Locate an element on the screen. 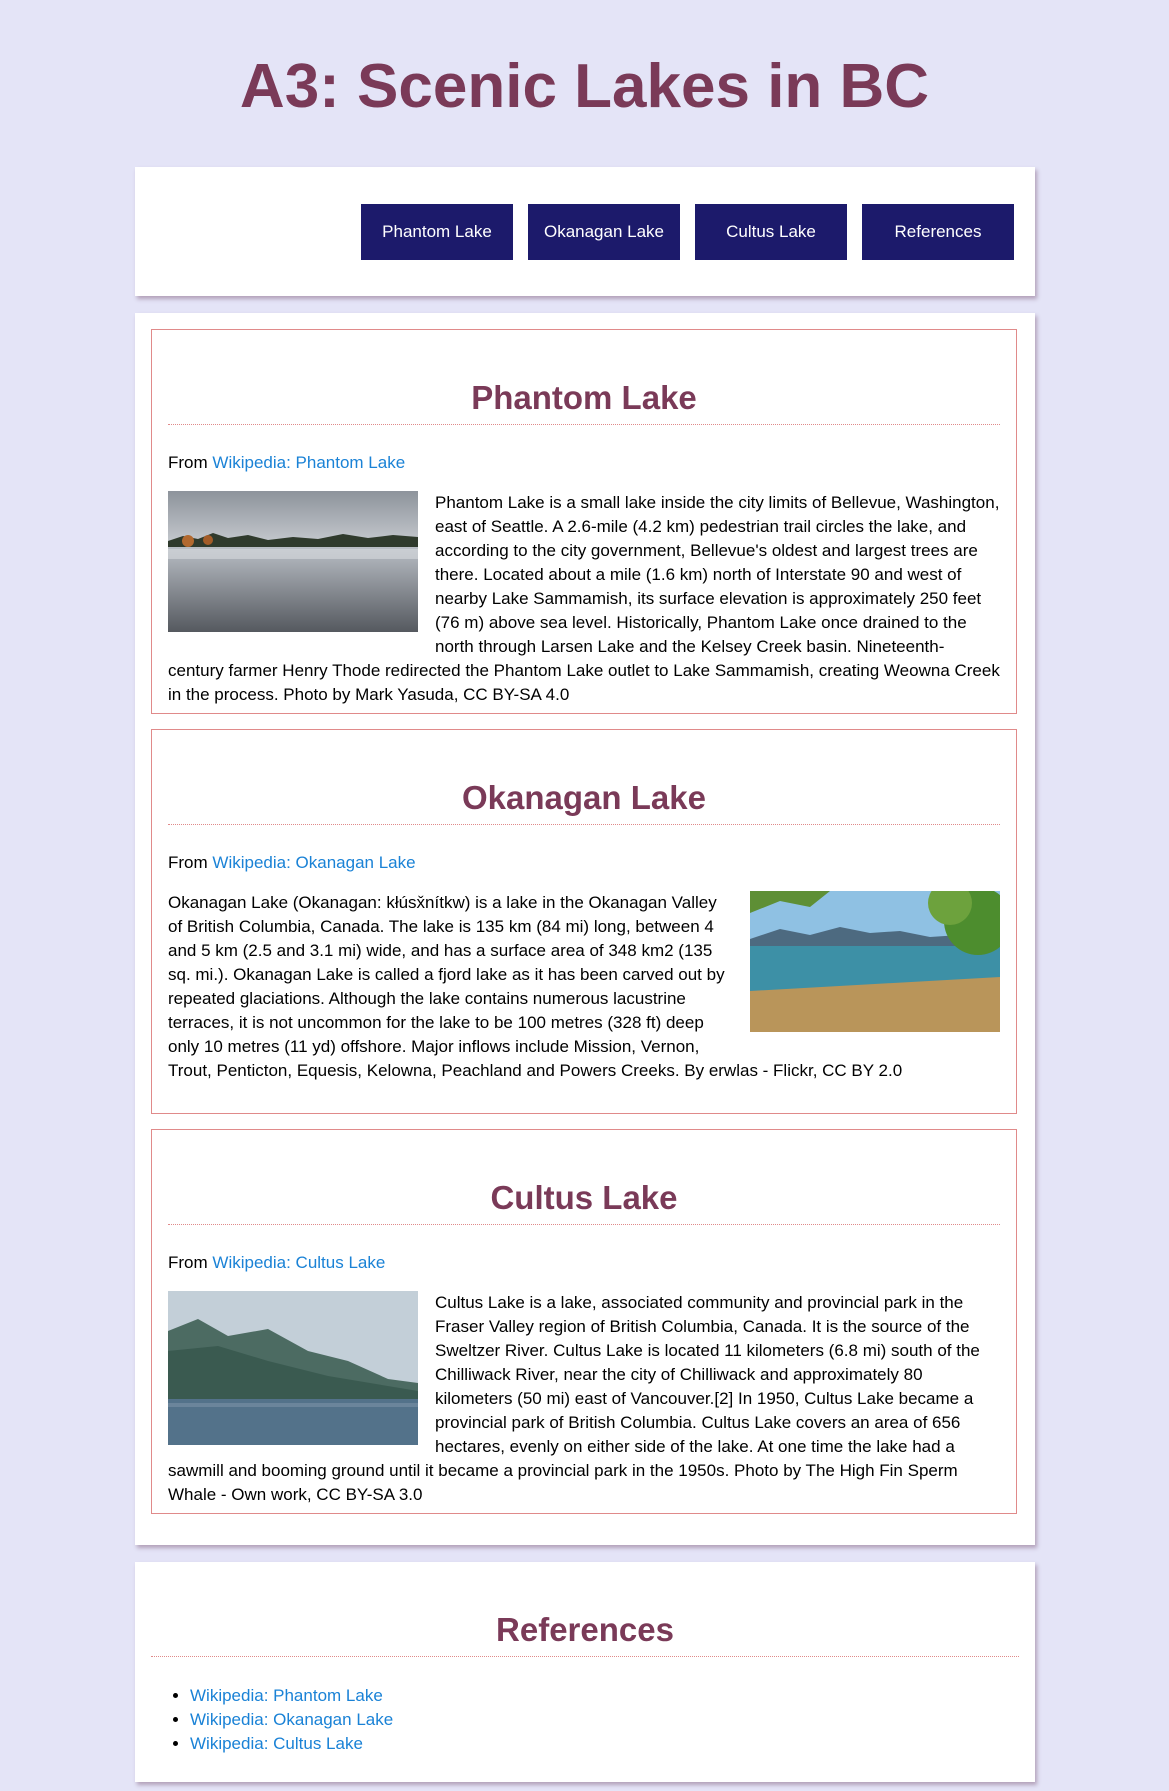 Image resolution: width=1169 pixels, height=1791 pixels. reference-link-phantom-lake: Wikipedia: Phantom Lake is located at coordinates (286, 1695).